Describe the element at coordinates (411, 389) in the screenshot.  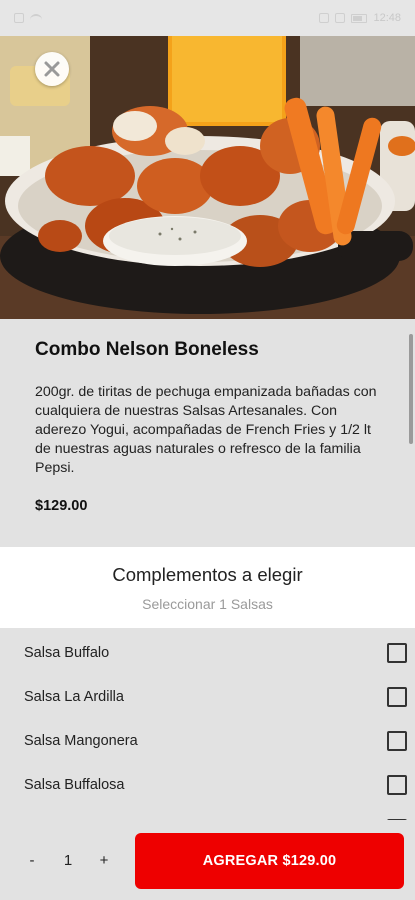
I see `scrollbar` at that location.